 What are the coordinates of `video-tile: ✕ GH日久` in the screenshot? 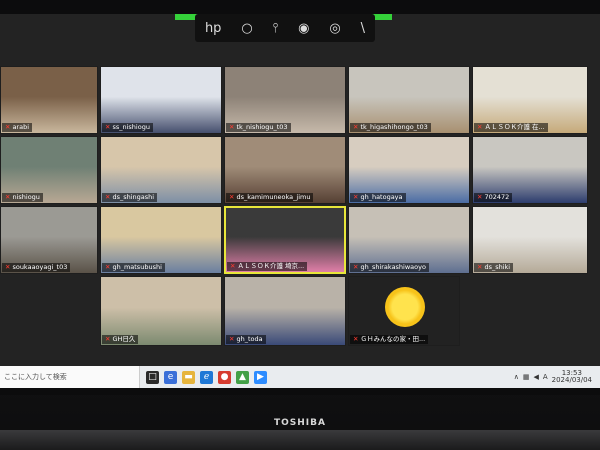 It's located at (161, 311).